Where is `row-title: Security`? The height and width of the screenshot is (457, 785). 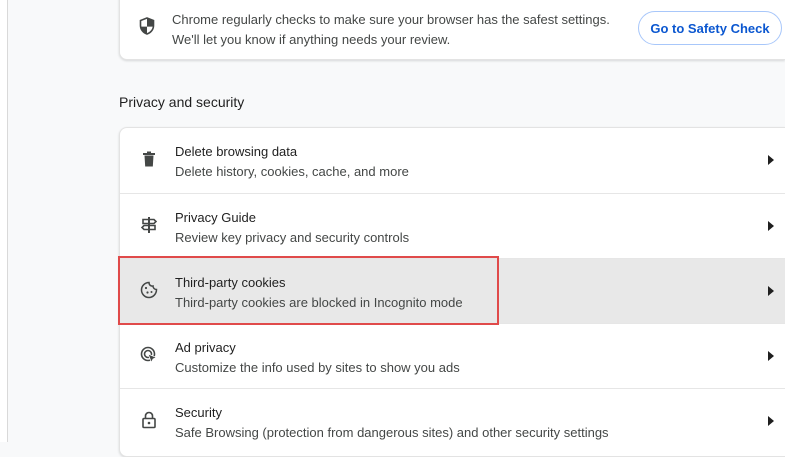 row-title: Security is located at coordinates (198, 412).